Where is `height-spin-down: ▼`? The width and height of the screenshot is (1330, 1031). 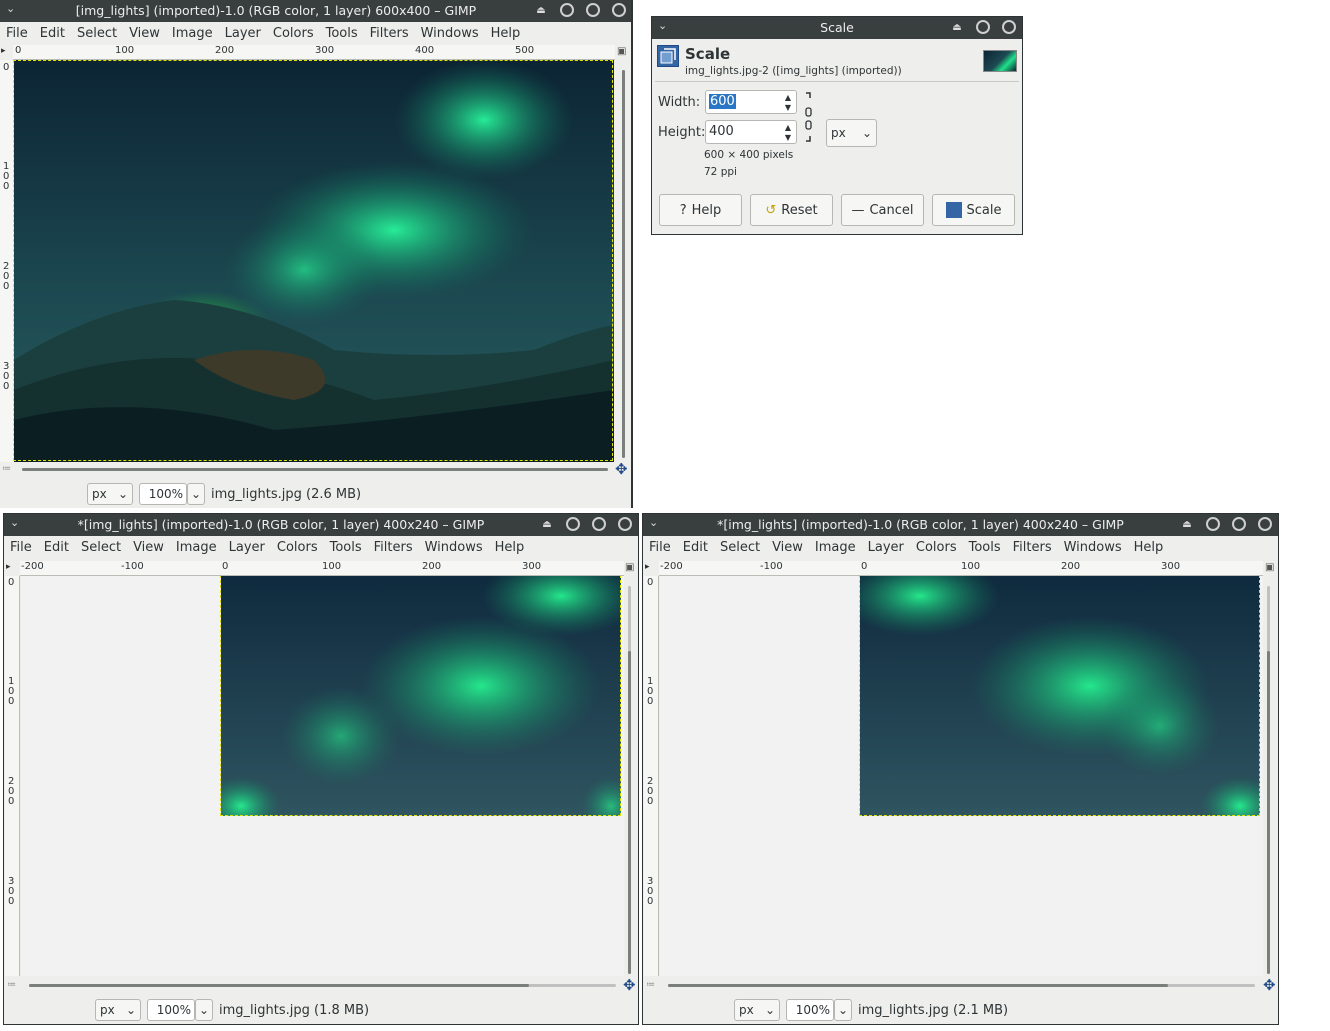 height-spin-down: ▼ is located at coordinates (788, 138).